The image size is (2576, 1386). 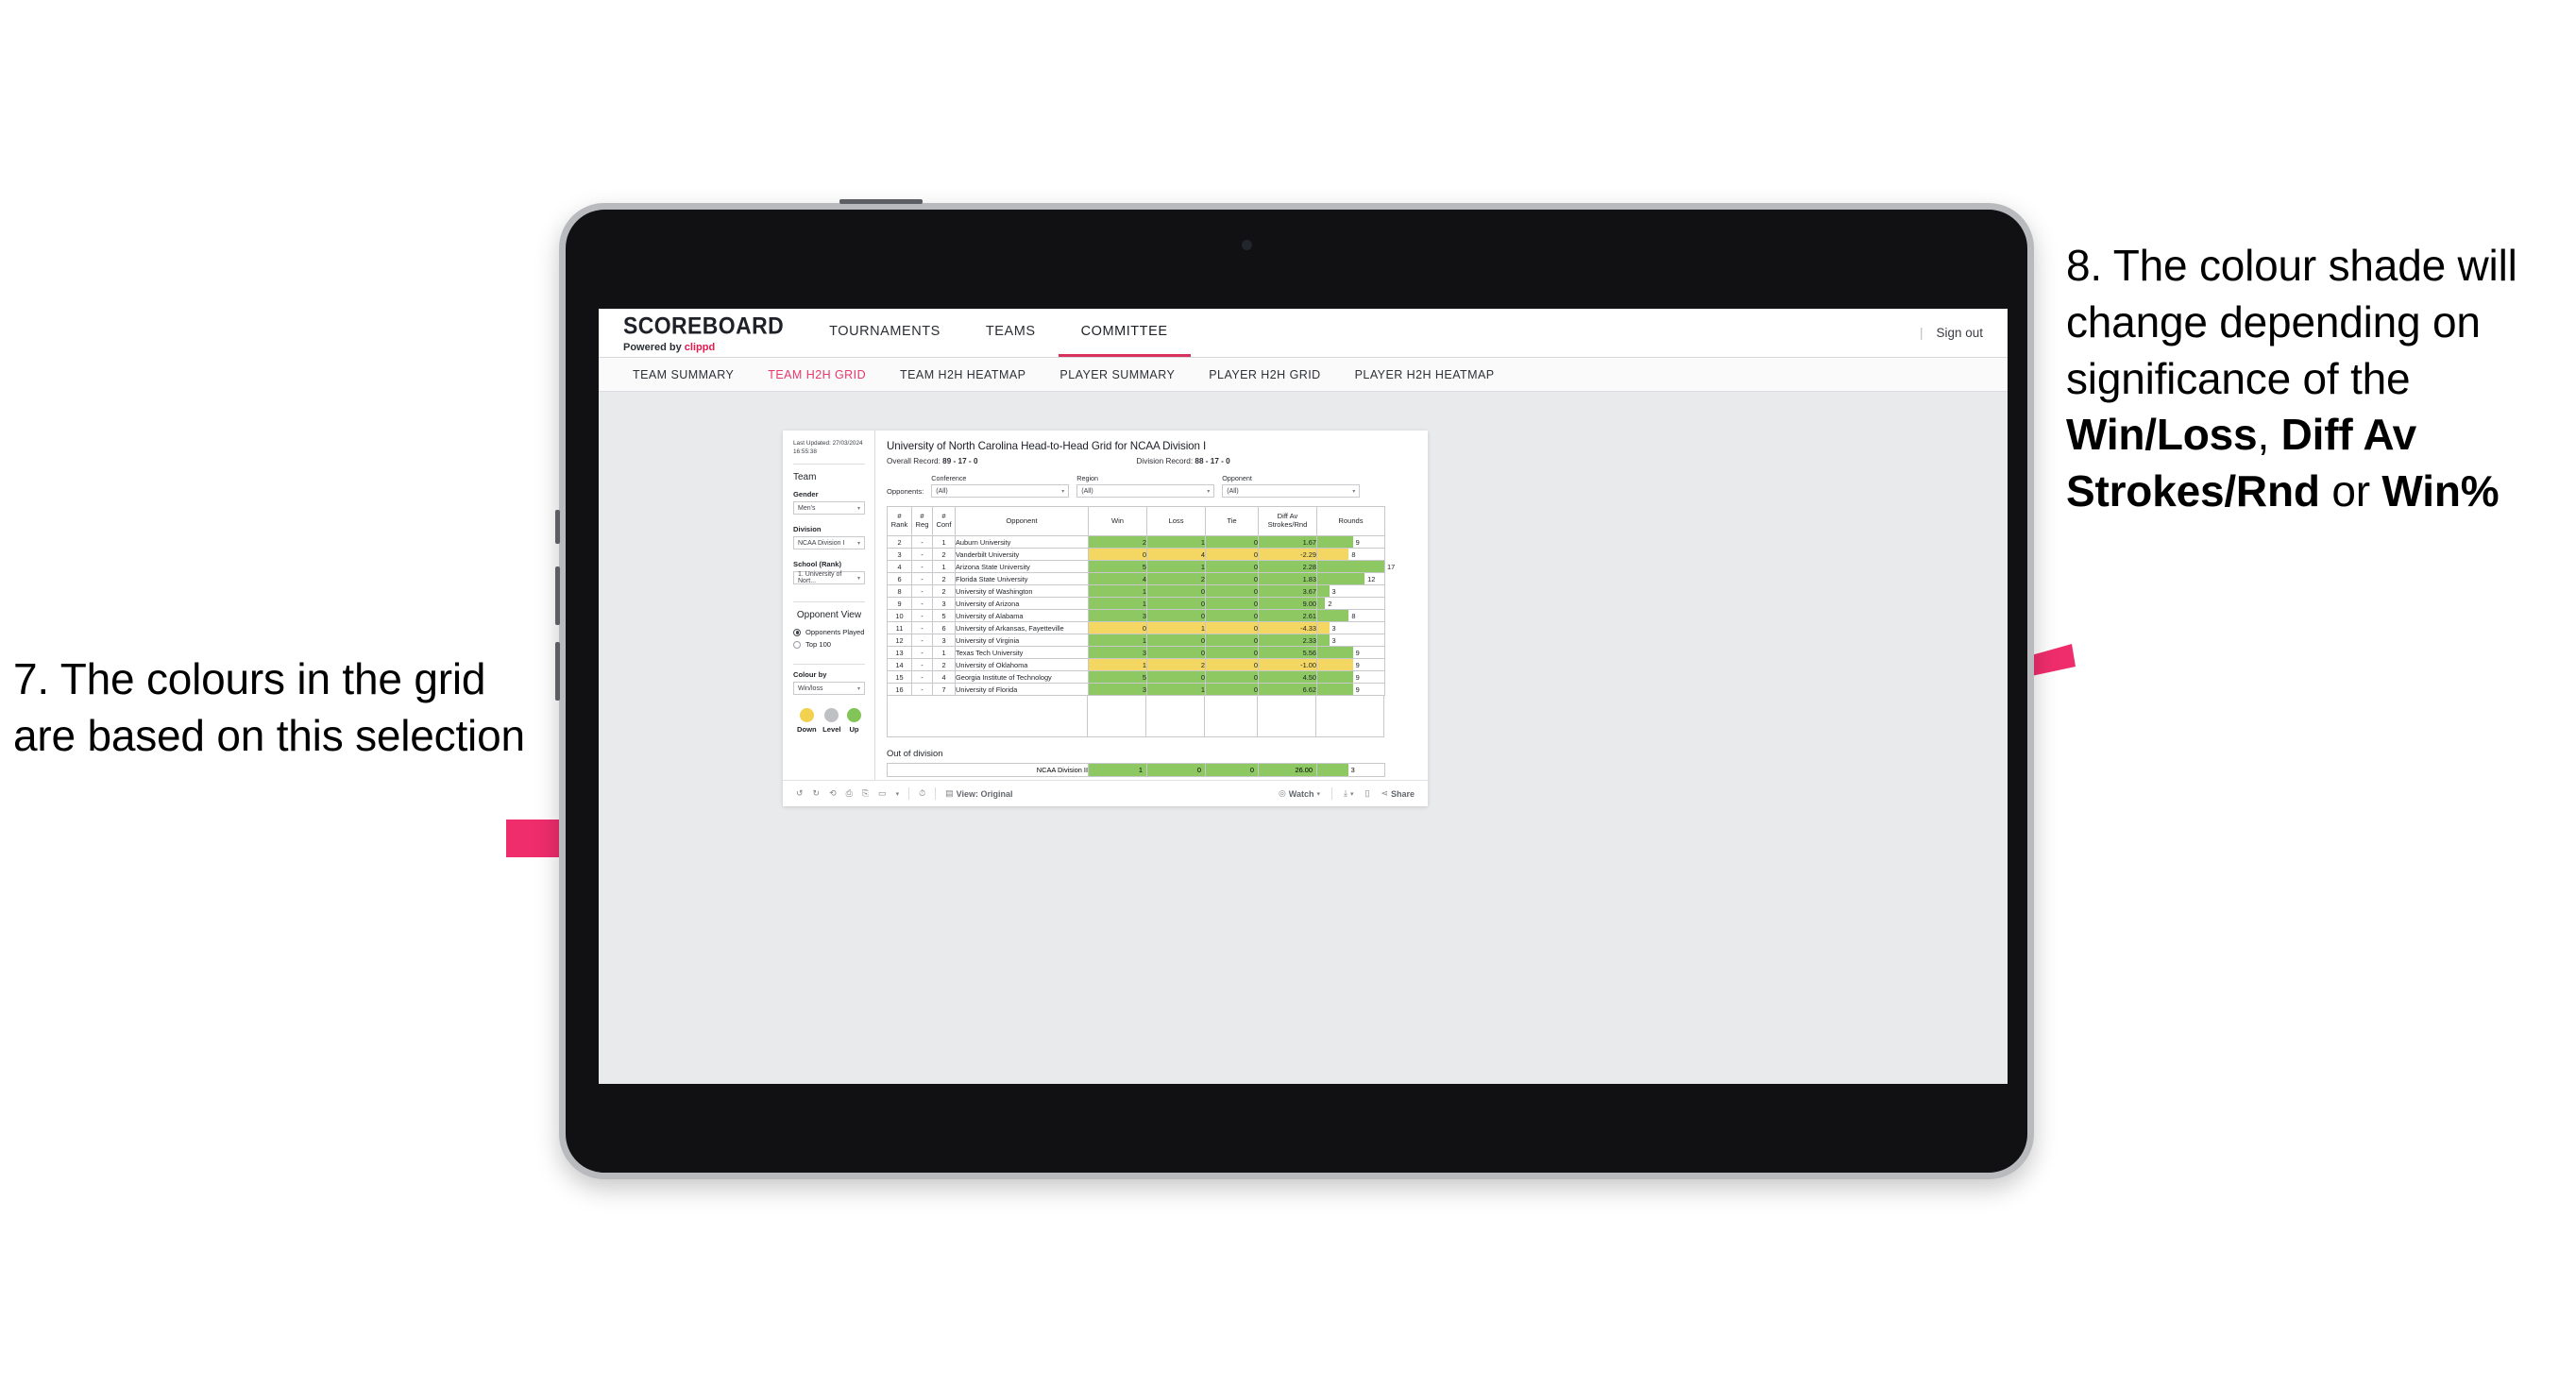 What do you see at coordinates (807, 721) in the screenshot?
I see `legend-item-down: Down` at bounding box center [807, 721].